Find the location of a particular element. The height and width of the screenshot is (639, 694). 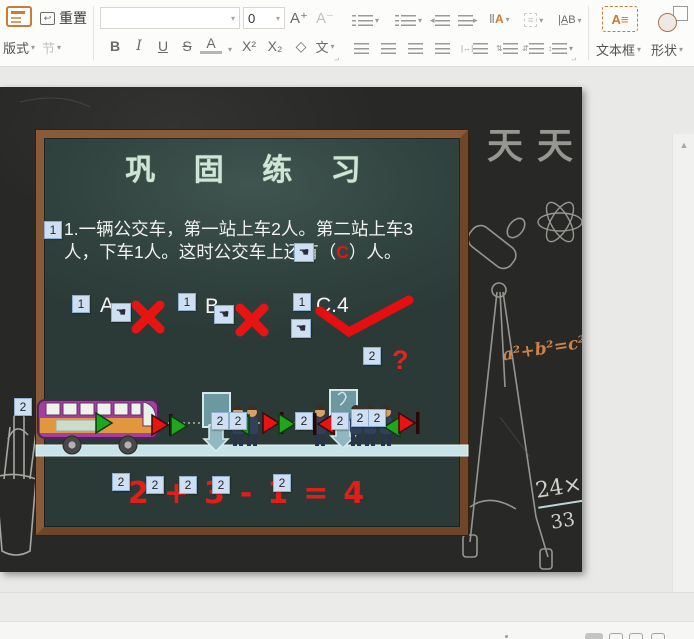

numbering-button: ▾ is located at coordinates (408, 20).